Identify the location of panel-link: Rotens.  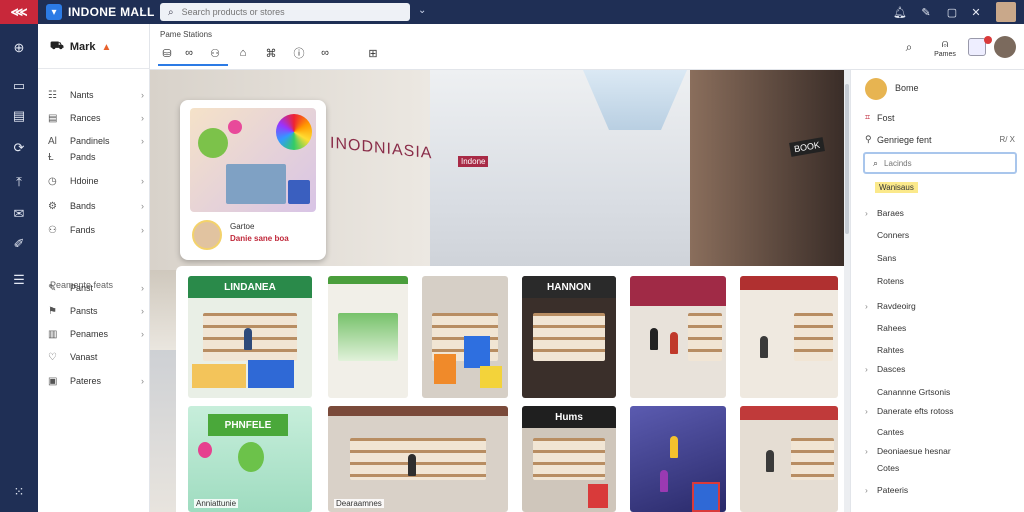
(884, 281).